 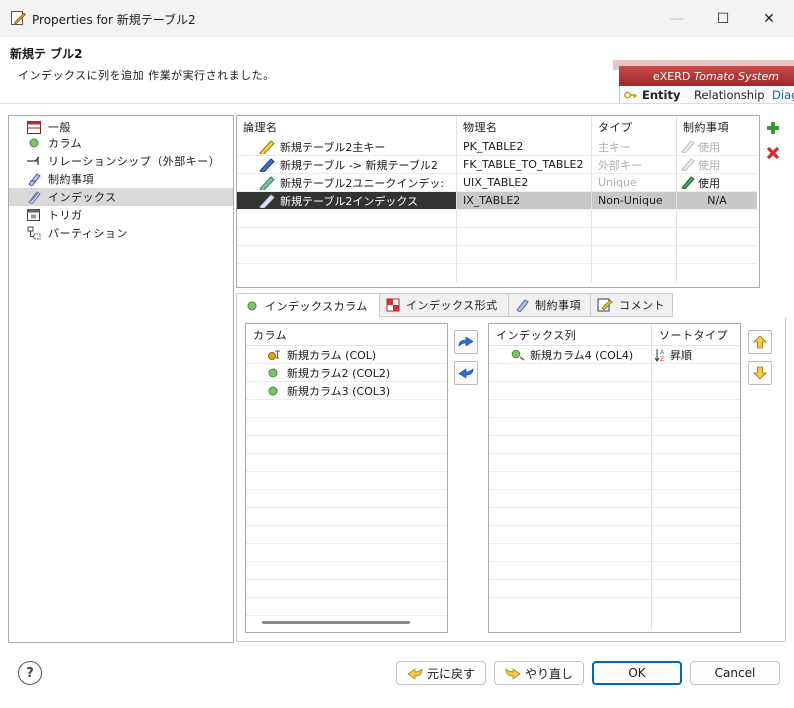 I want to click on index-column-row: 新規カラム4 (COL4), so click(x=570, y=355).